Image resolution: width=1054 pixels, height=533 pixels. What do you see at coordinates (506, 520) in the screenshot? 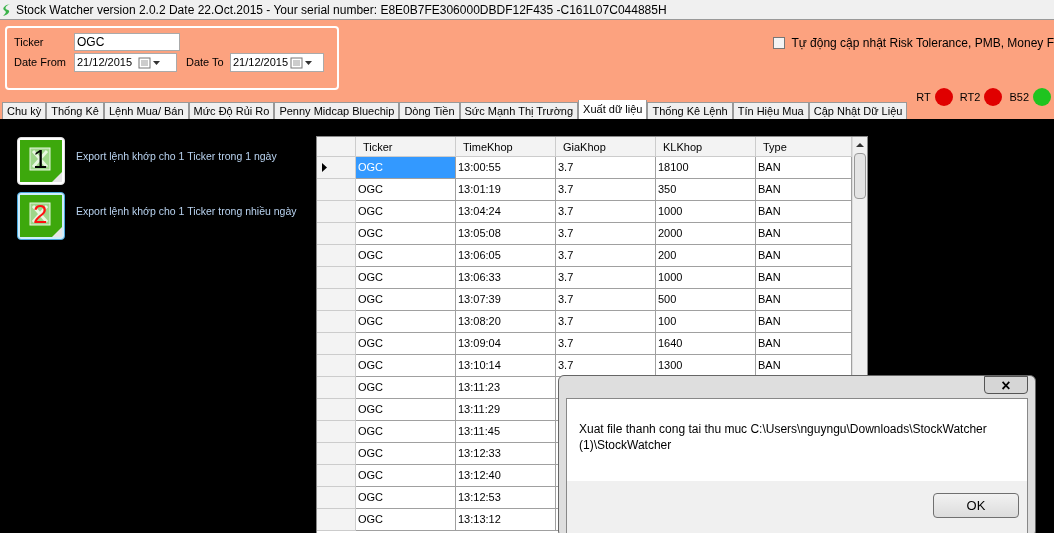
I see `table-cell: 13:13:12` at bounding box center [506, 520].